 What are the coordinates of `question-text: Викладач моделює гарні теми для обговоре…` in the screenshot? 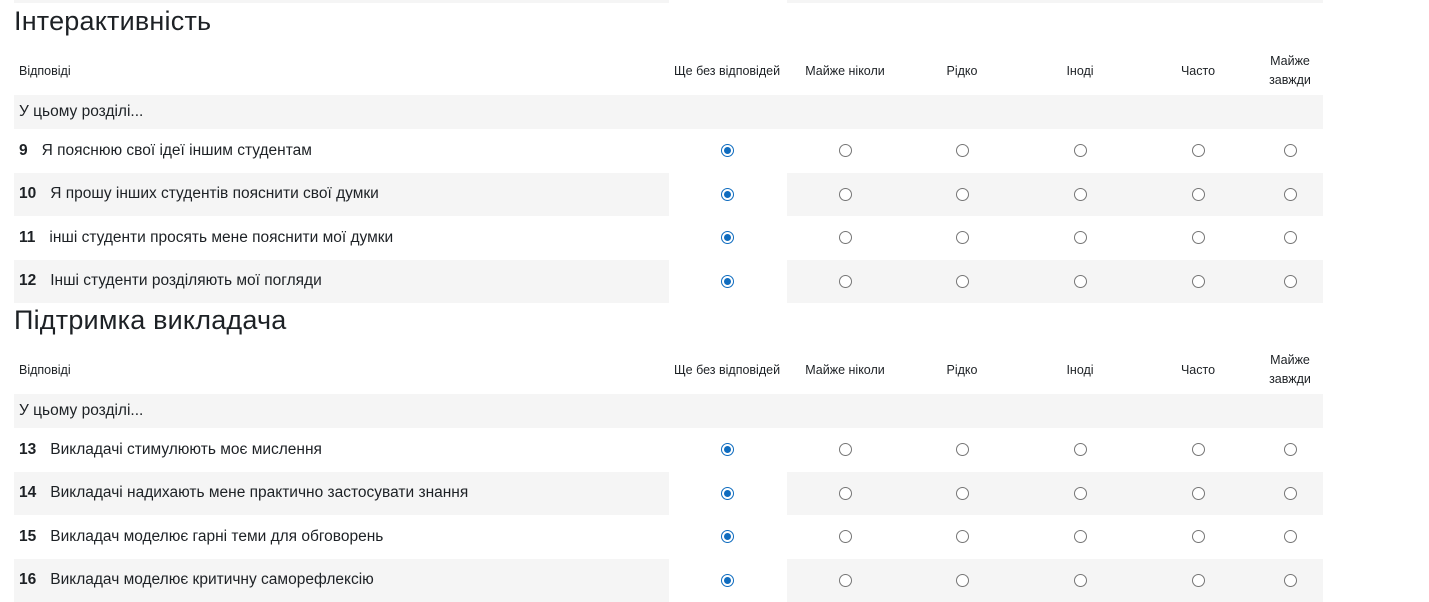 It's located at (217, 536).